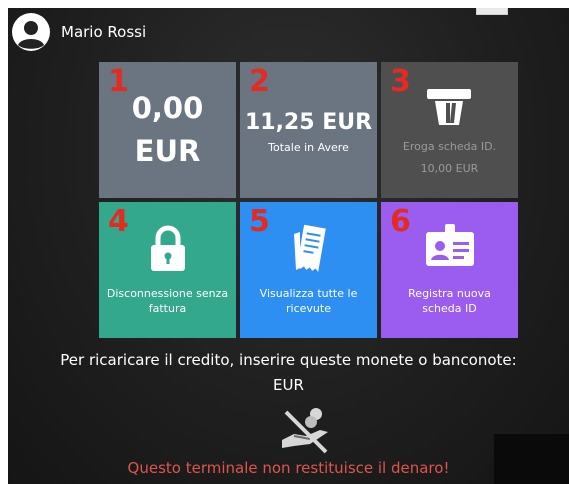 The image size is (569, 484). Describe the element at coordinates (31, 32) in the screenshot. I see `user-avatar-icon` at that location.